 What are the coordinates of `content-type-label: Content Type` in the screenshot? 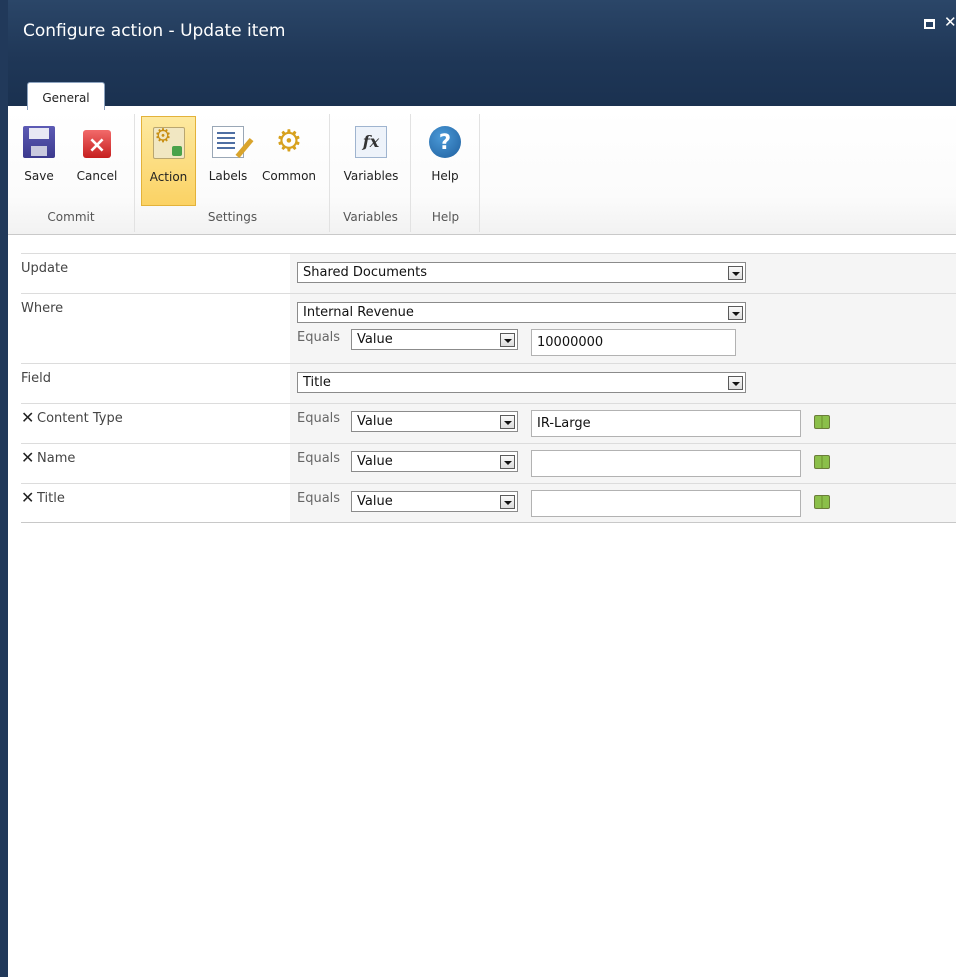 It's located at (80, 418).